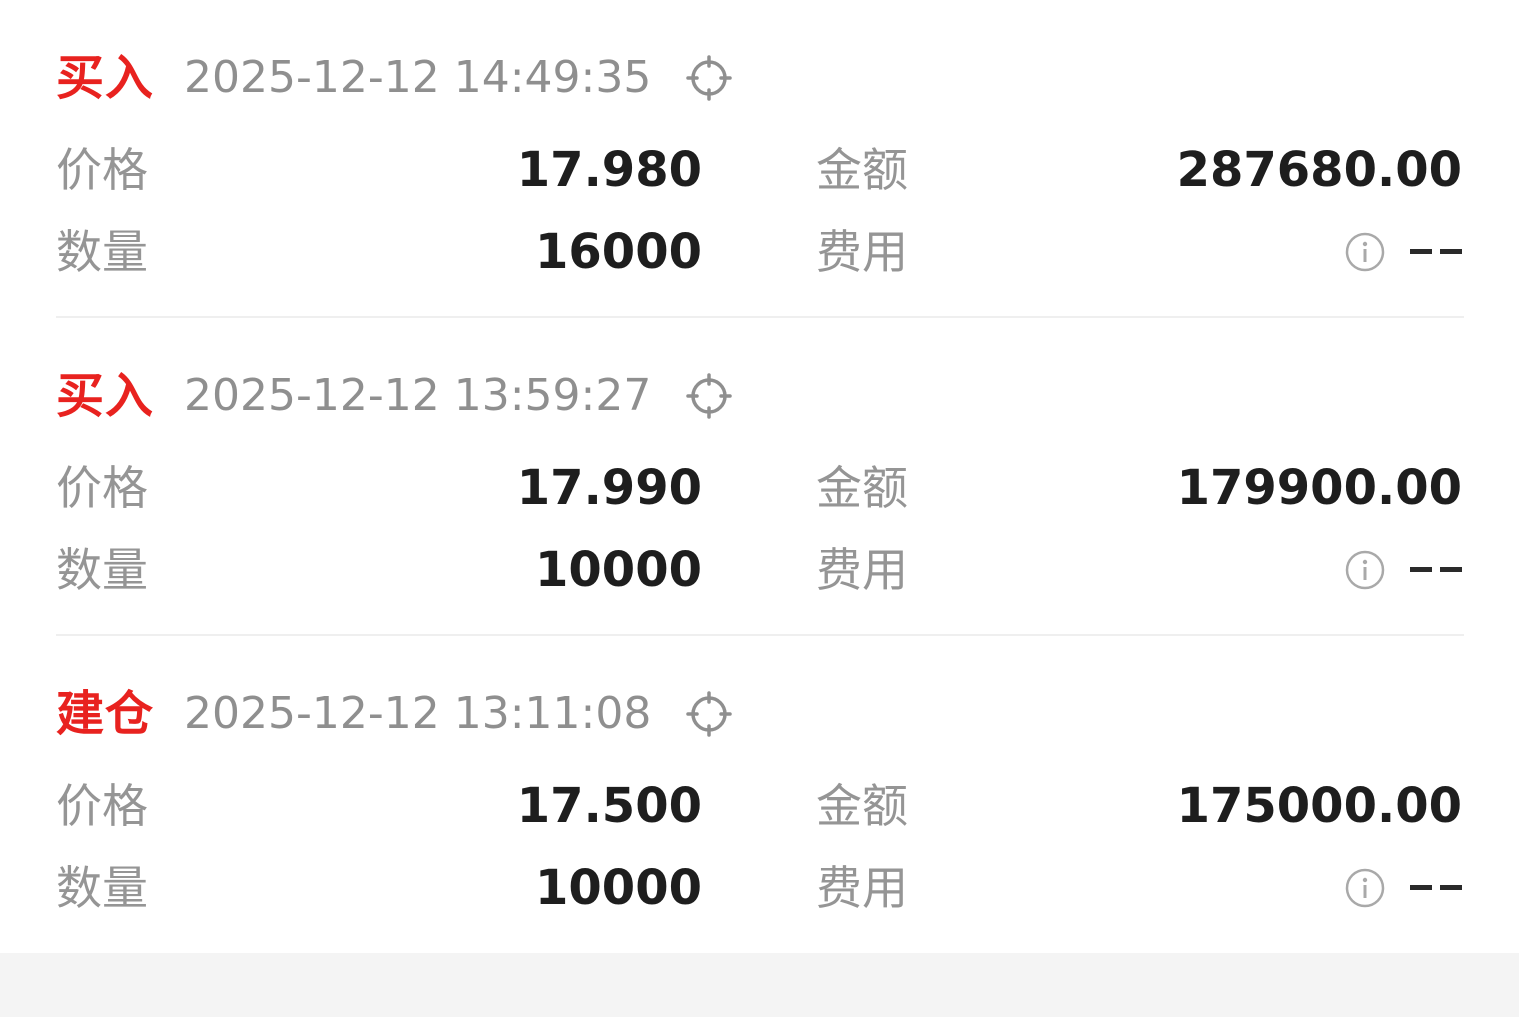 This screenshot has width=1519, height=1017. I want to click on quantity-value: 16000, so click(618, 252).